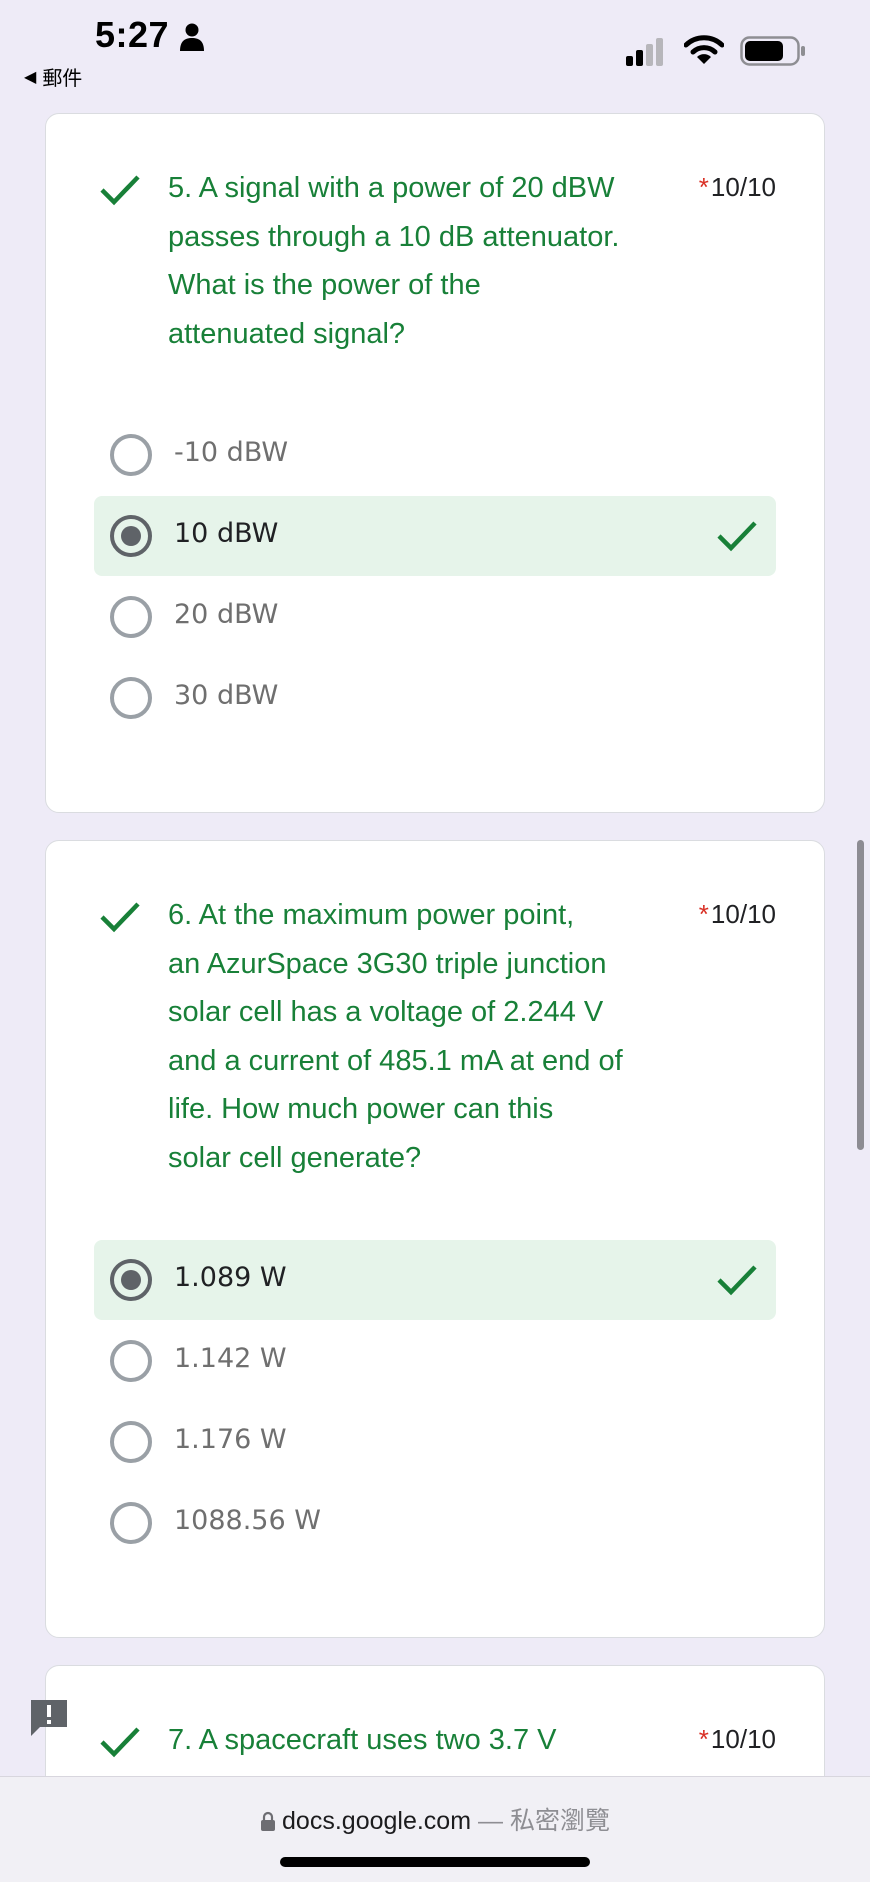 This screenshot has width=870, height=1882. Describe the element at coordinates (247, 1520) in the screenshot. I see `option-label: 1088.56 W` at that location.